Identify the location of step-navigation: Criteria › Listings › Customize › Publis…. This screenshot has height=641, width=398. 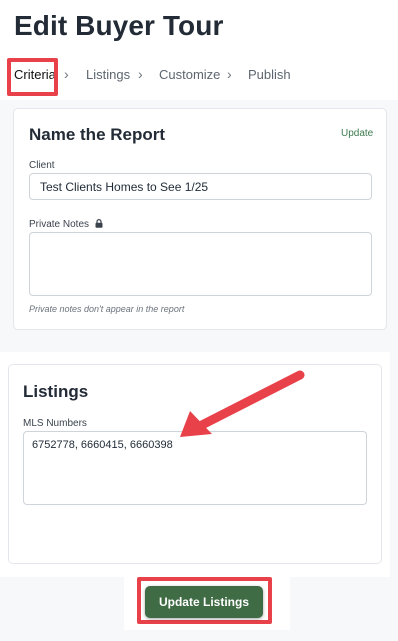
(199, 76).